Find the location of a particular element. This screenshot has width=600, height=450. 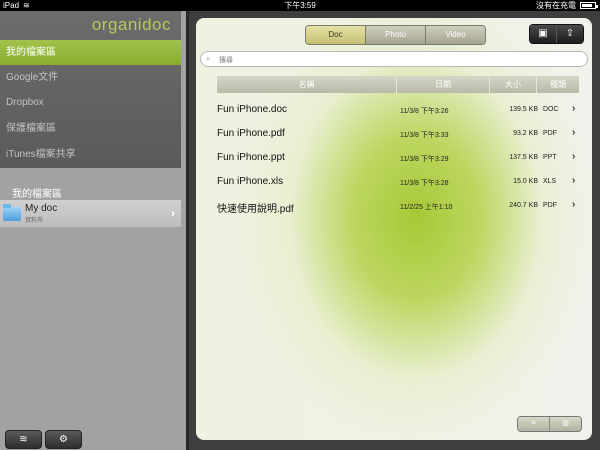

segment-photo: Photo is located at coordinates (396, 35).